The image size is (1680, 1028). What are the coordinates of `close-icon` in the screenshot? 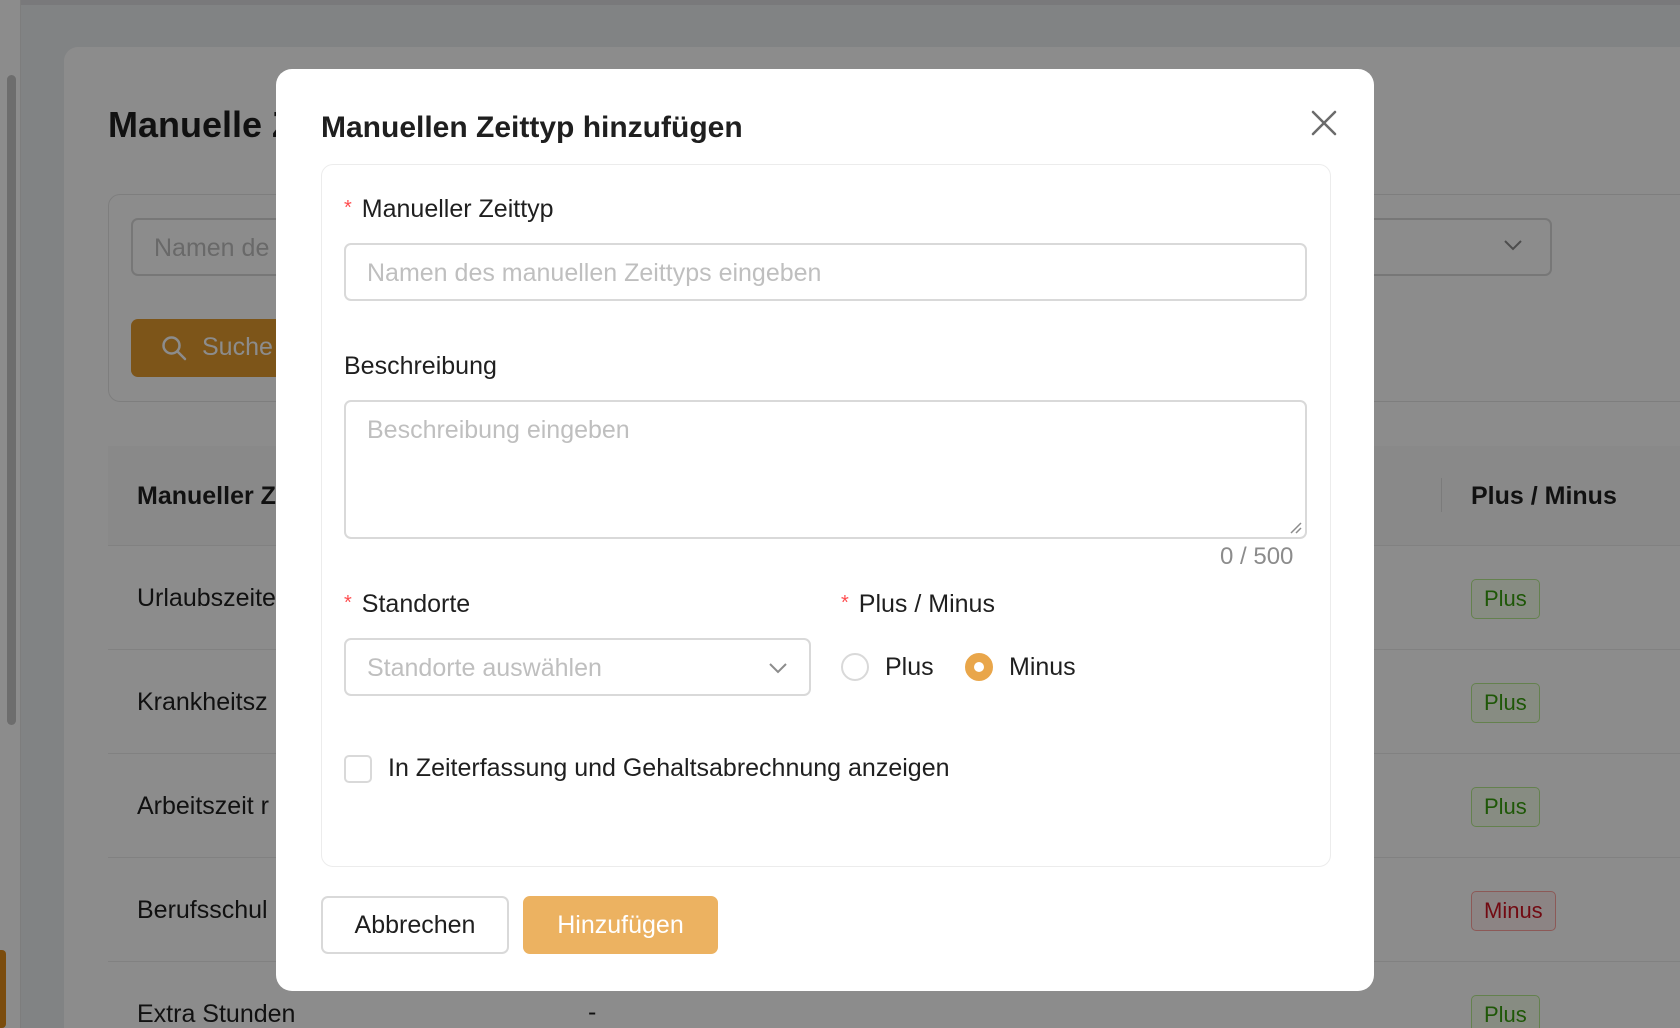 It's located at (1324, 123).